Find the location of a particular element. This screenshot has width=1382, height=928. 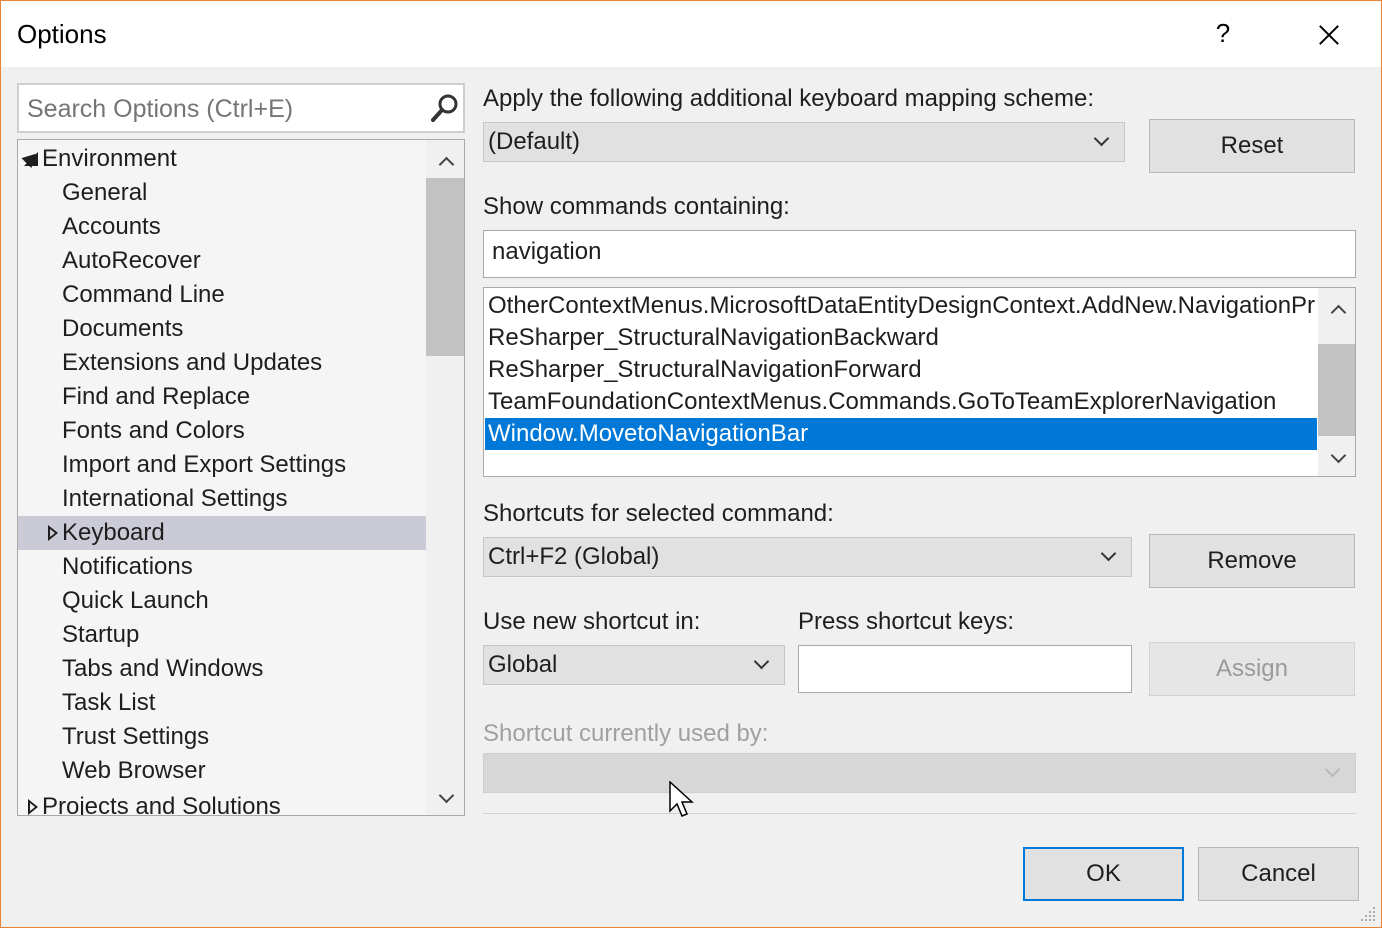

tree-item-label: Find and Replace is located at coordinates (156, 396).